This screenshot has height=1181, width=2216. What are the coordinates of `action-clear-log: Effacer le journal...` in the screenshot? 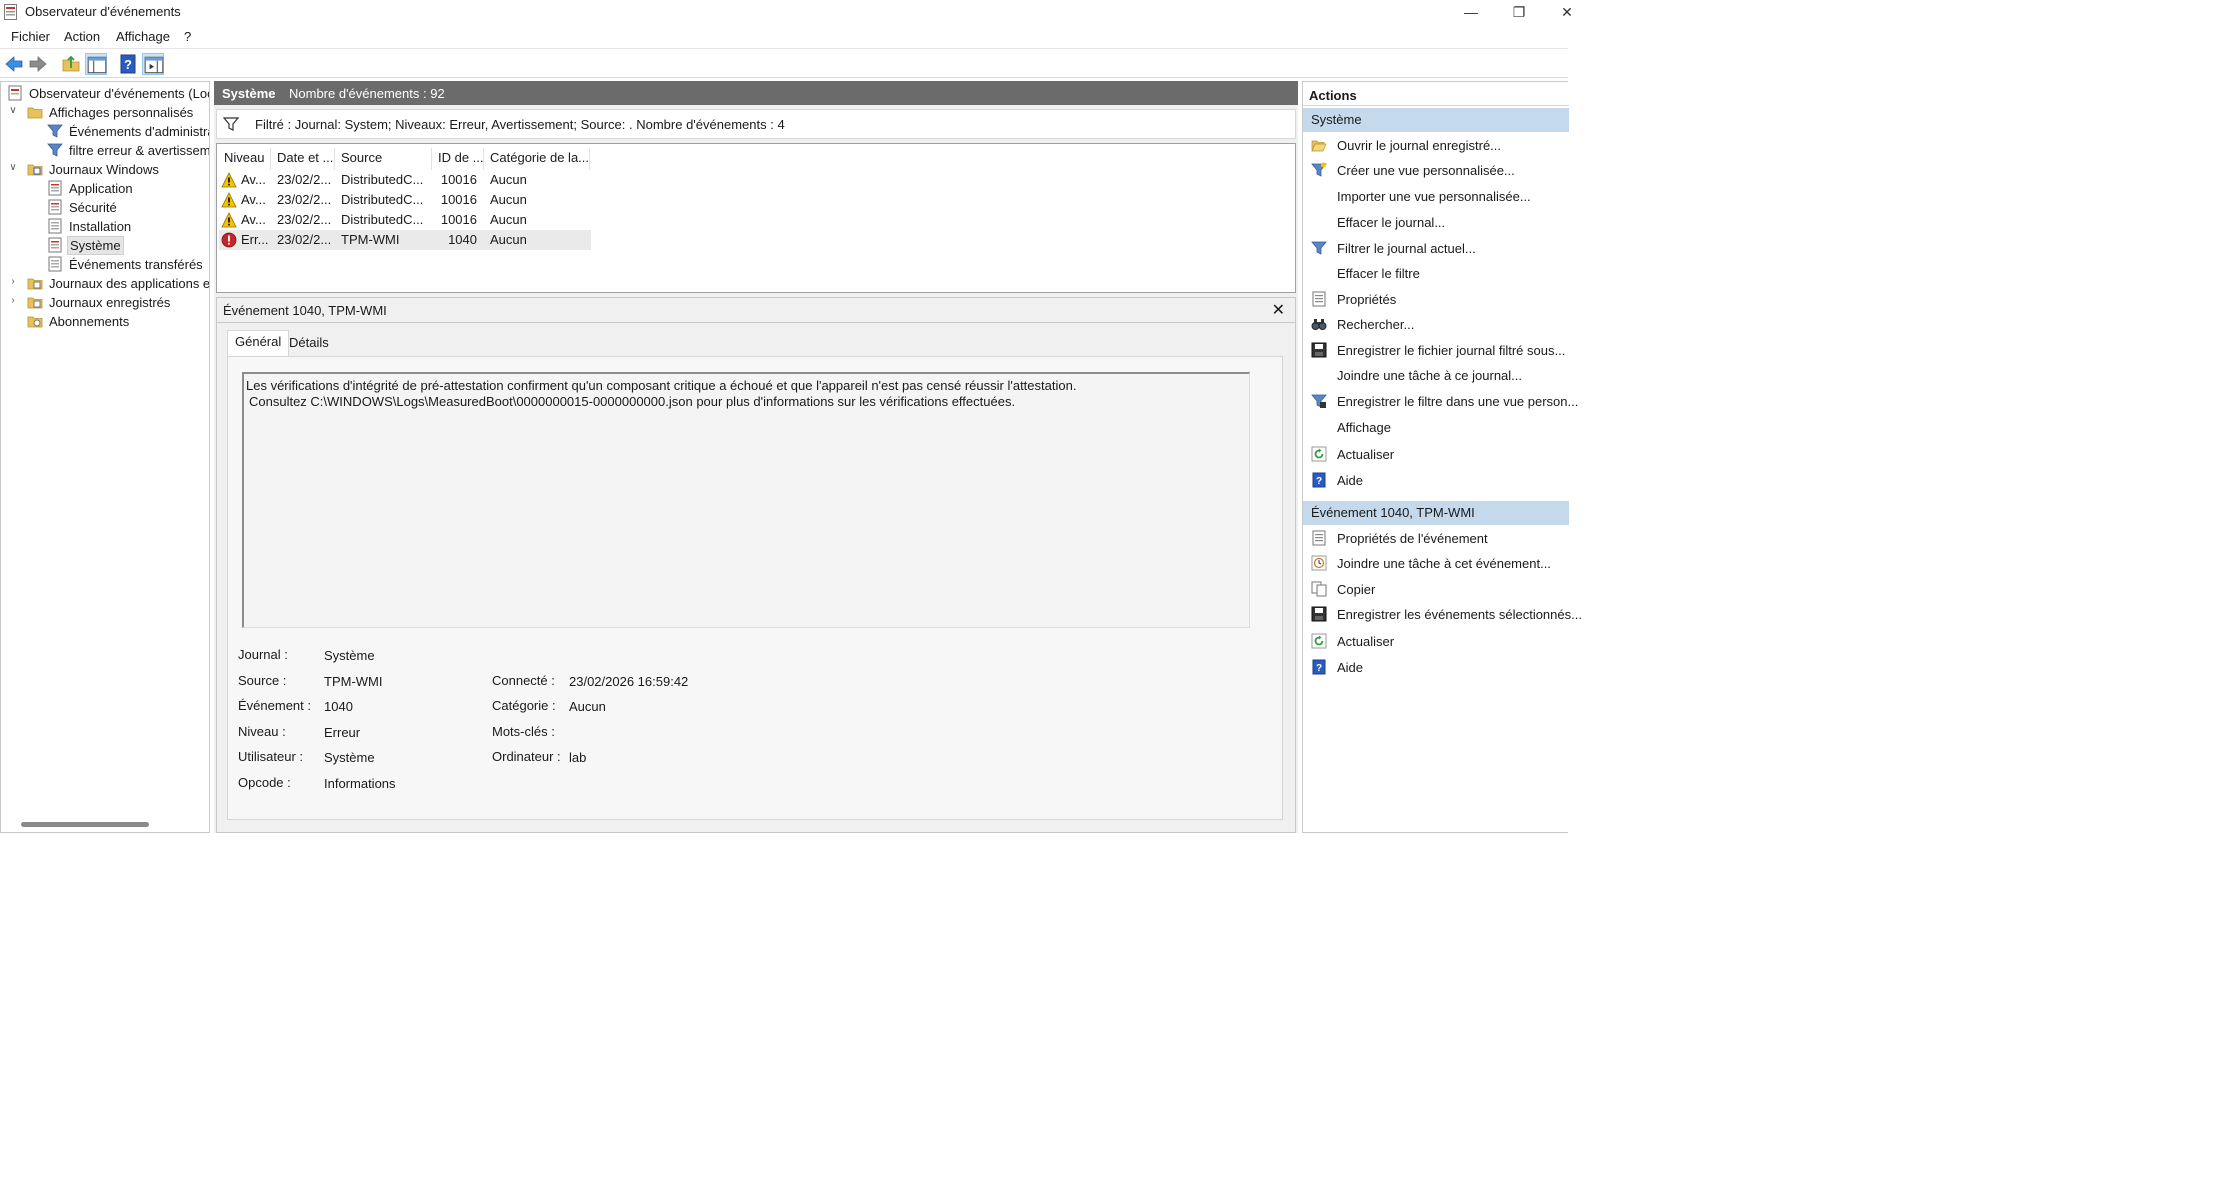 It's located at (1436, 223).